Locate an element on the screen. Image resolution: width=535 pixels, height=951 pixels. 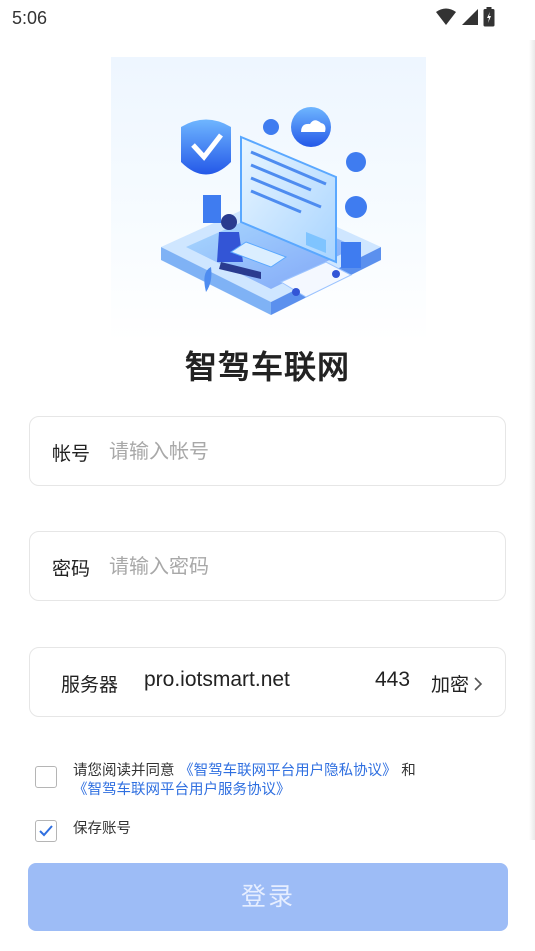
status-icons is located at coordinates (465, 17).